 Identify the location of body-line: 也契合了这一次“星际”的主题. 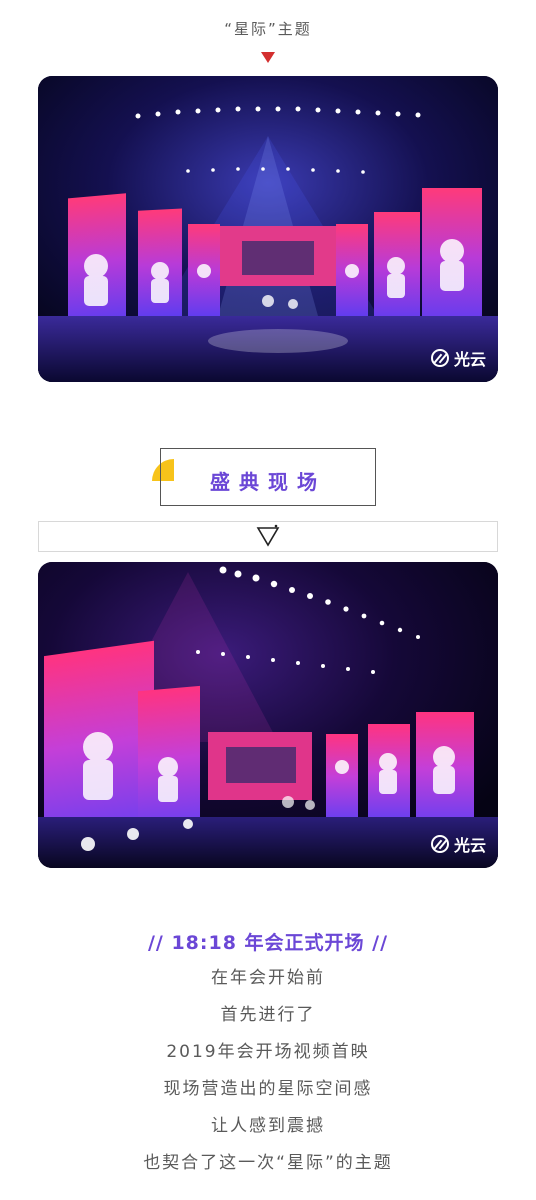
(268, 1163).